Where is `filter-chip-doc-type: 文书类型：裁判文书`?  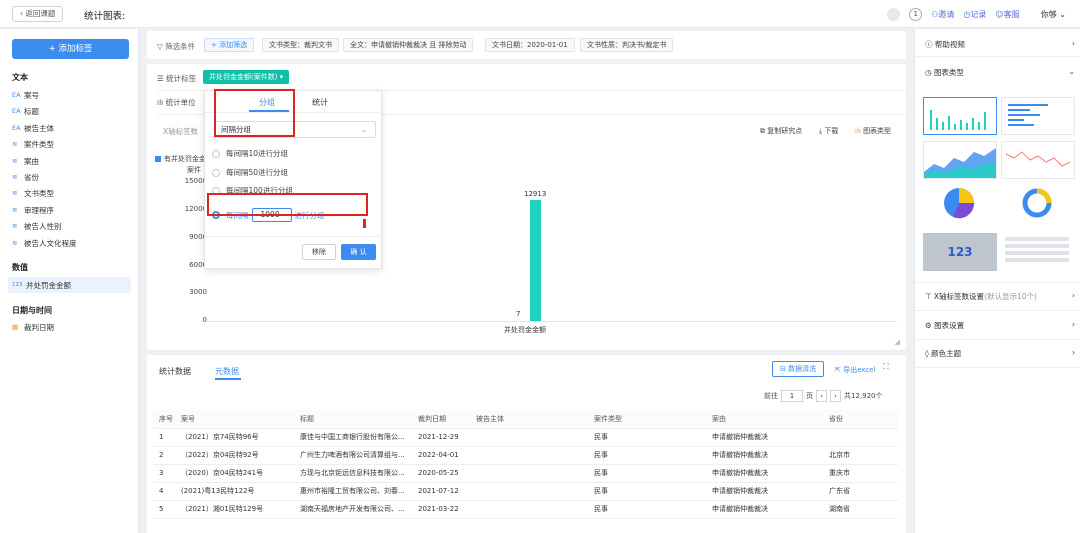
filter-chip-doc-type: 文书类型：裁判文书 is located at coordinates (300, 45).